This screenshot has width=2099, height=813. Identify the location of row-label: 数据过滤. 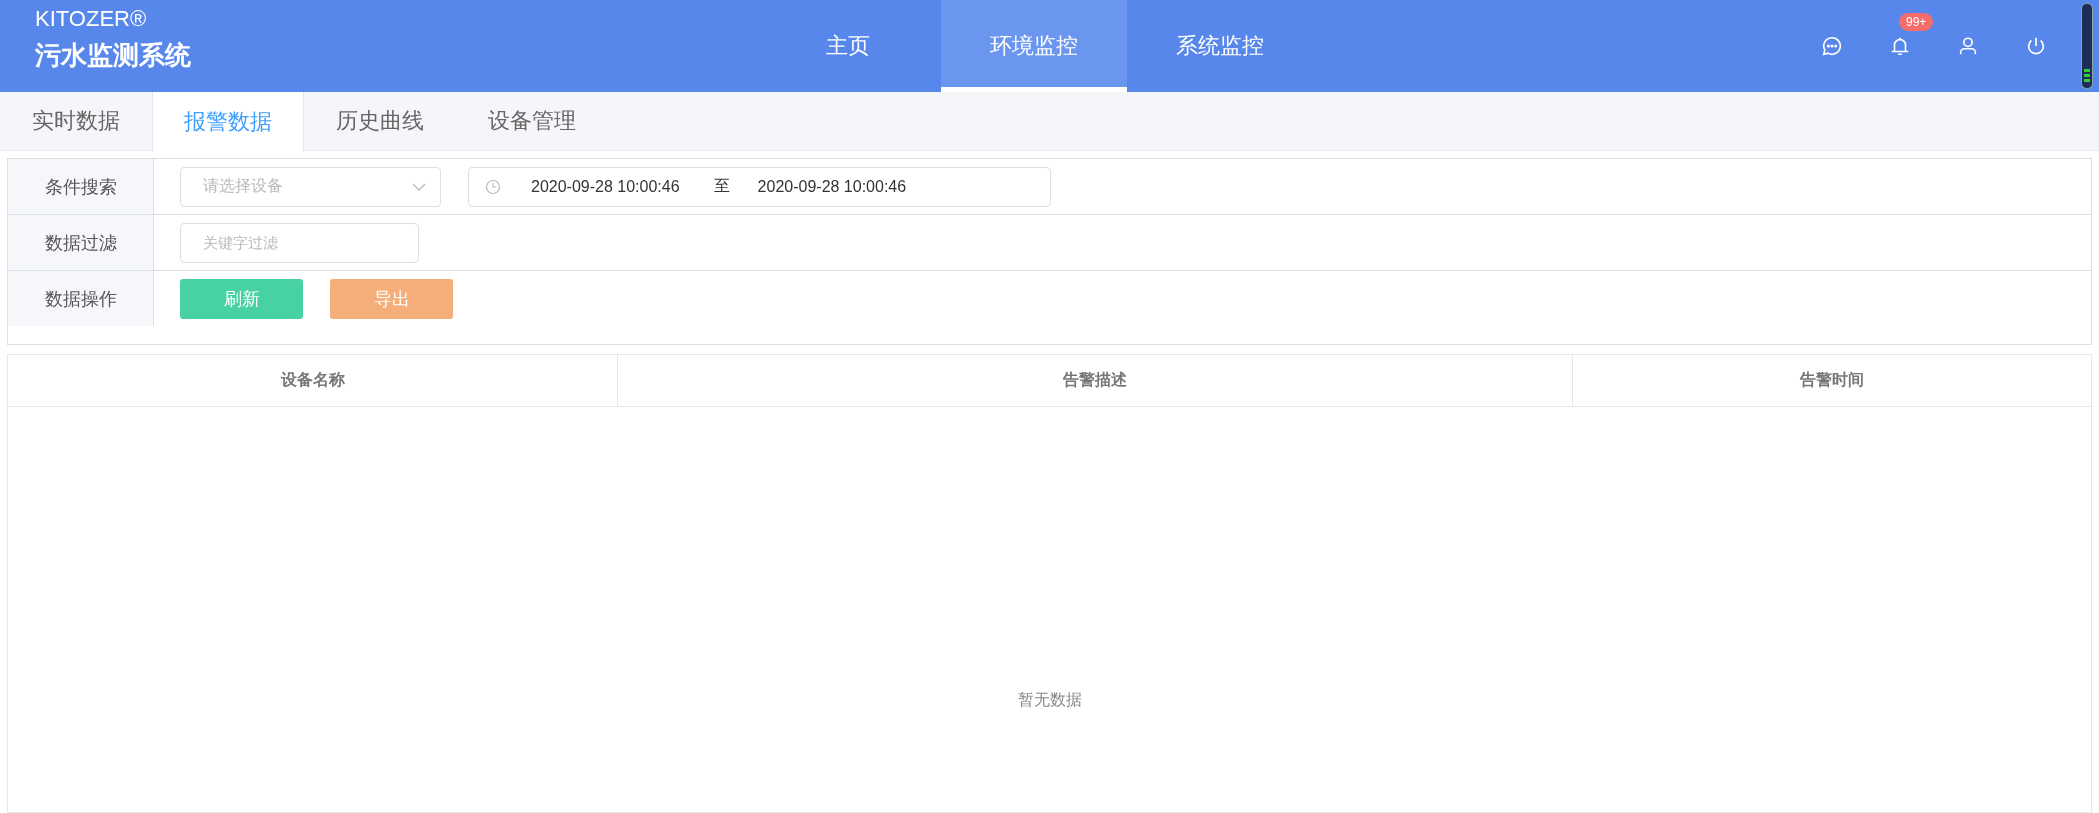
(80, 243).